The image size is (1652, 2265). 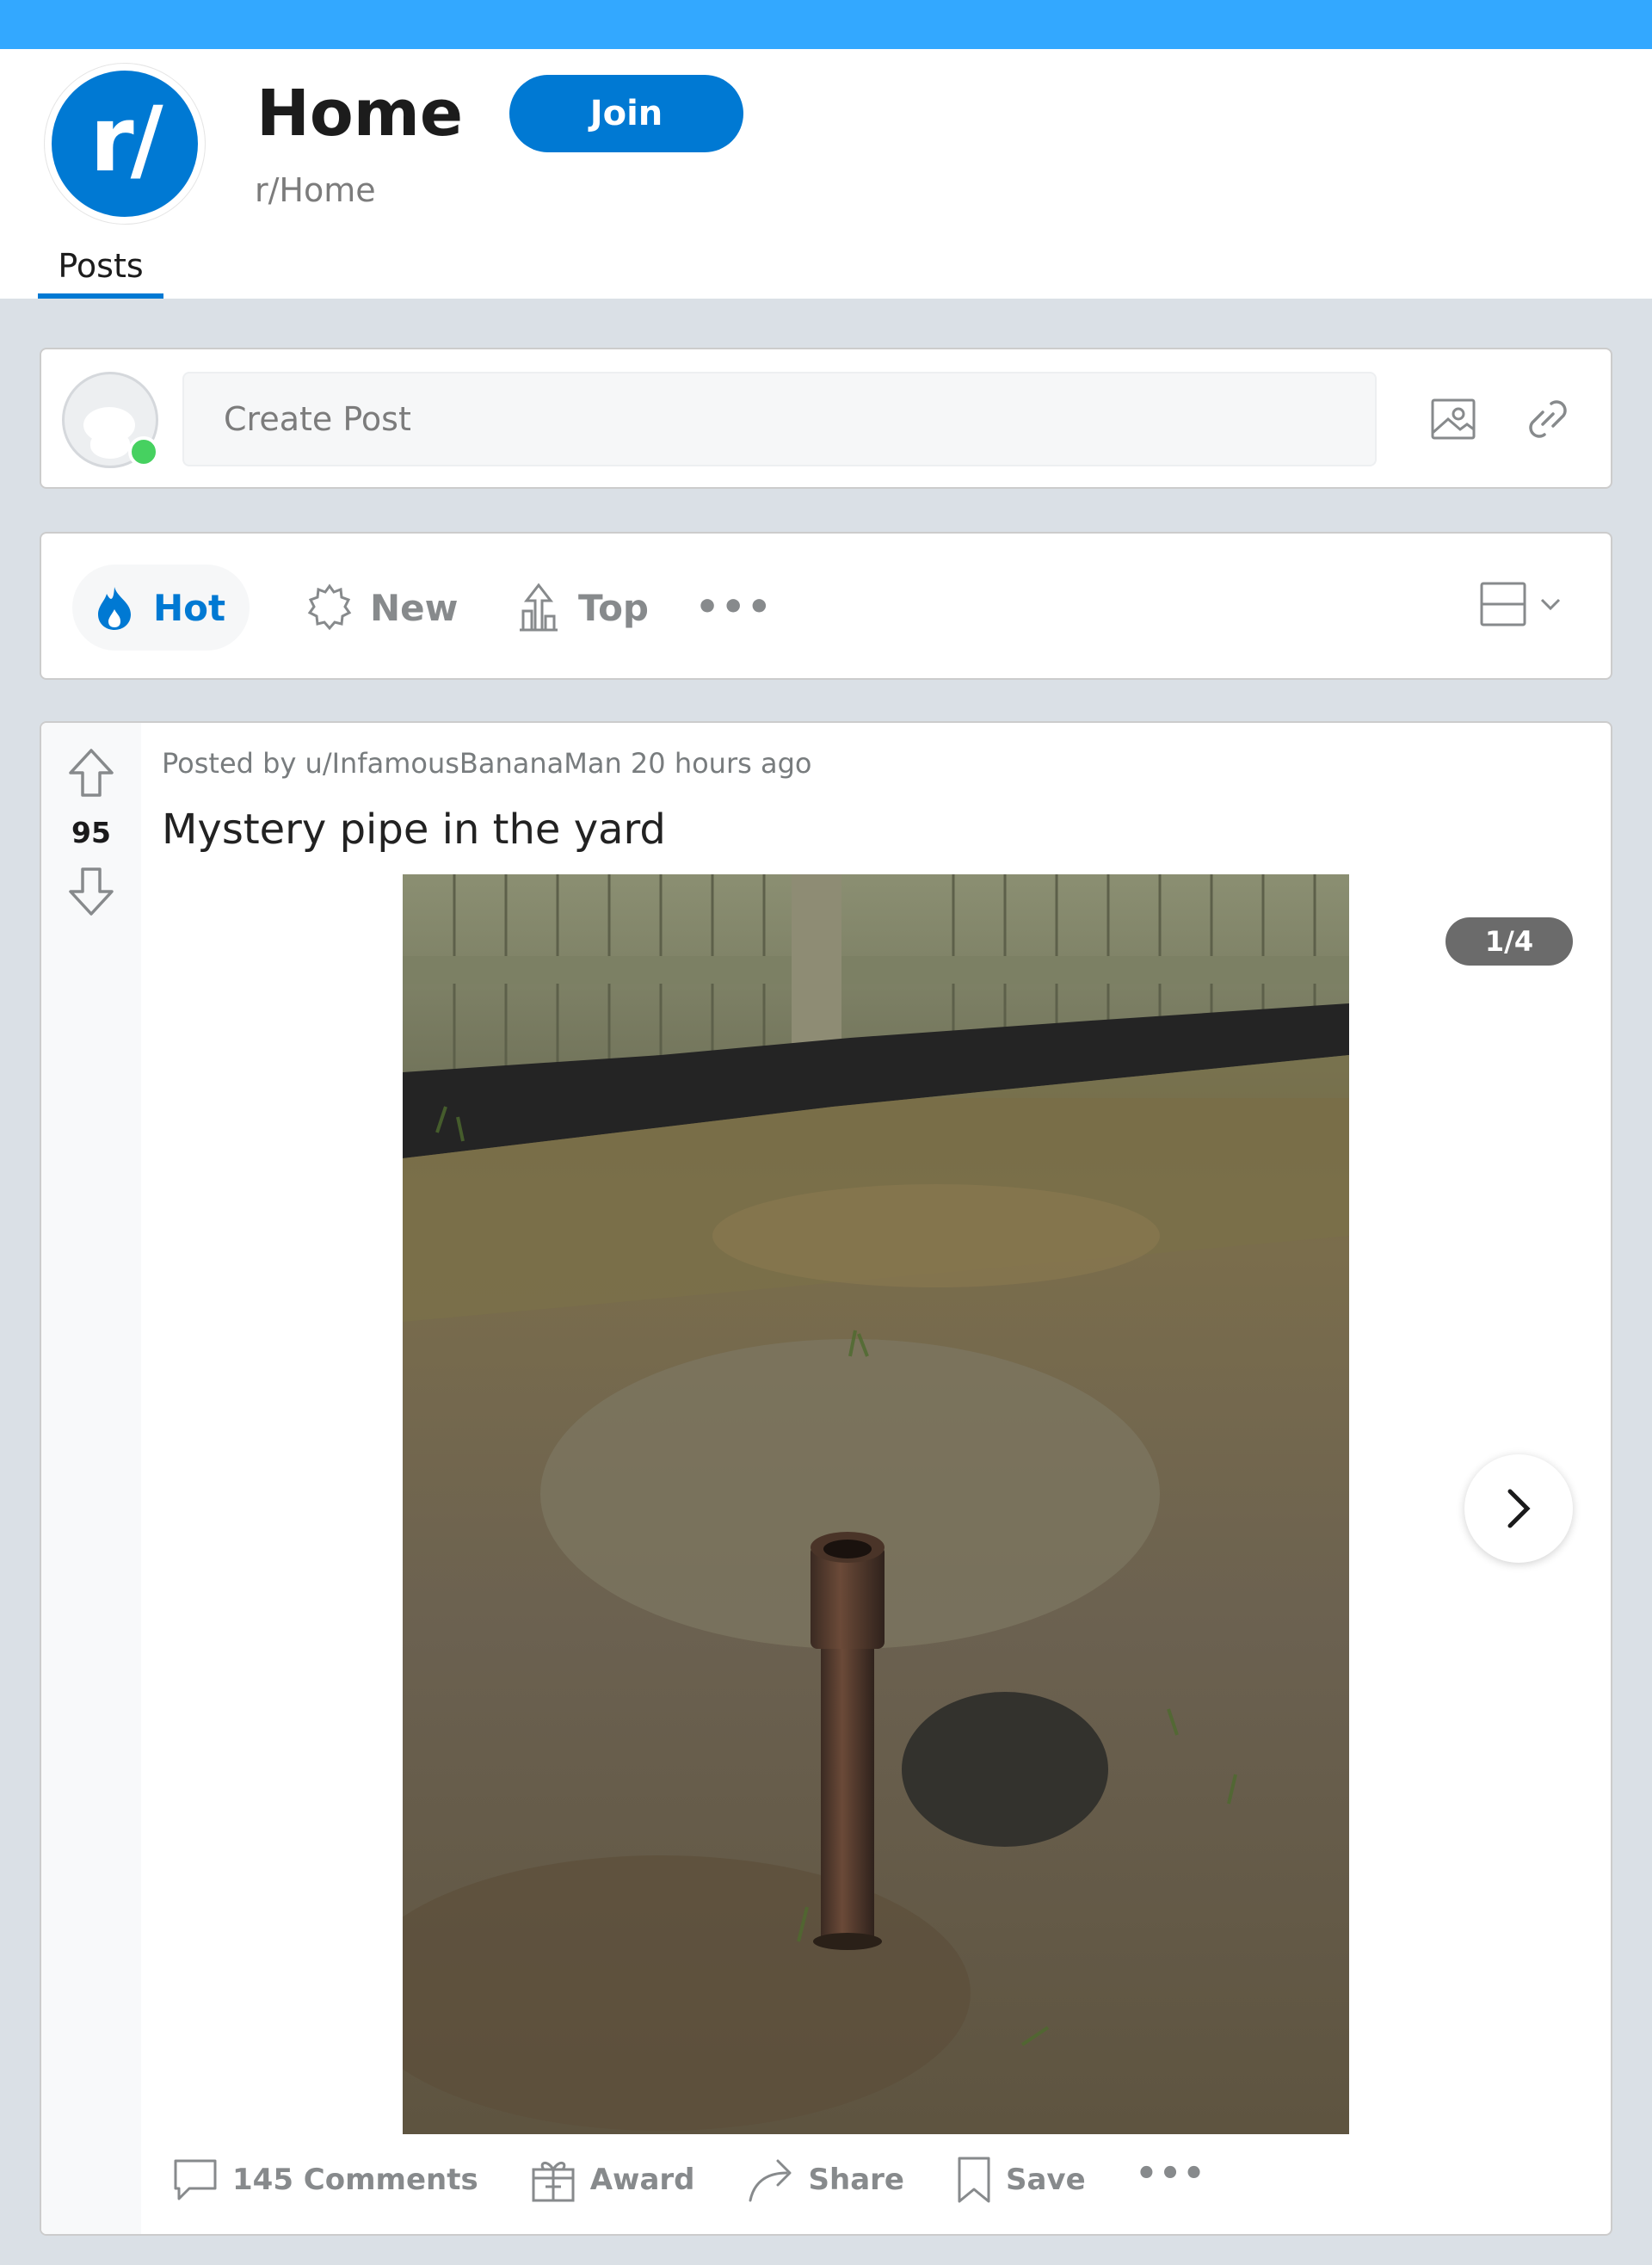 I want to click on comment-icon, so click(x=195, y=2179).